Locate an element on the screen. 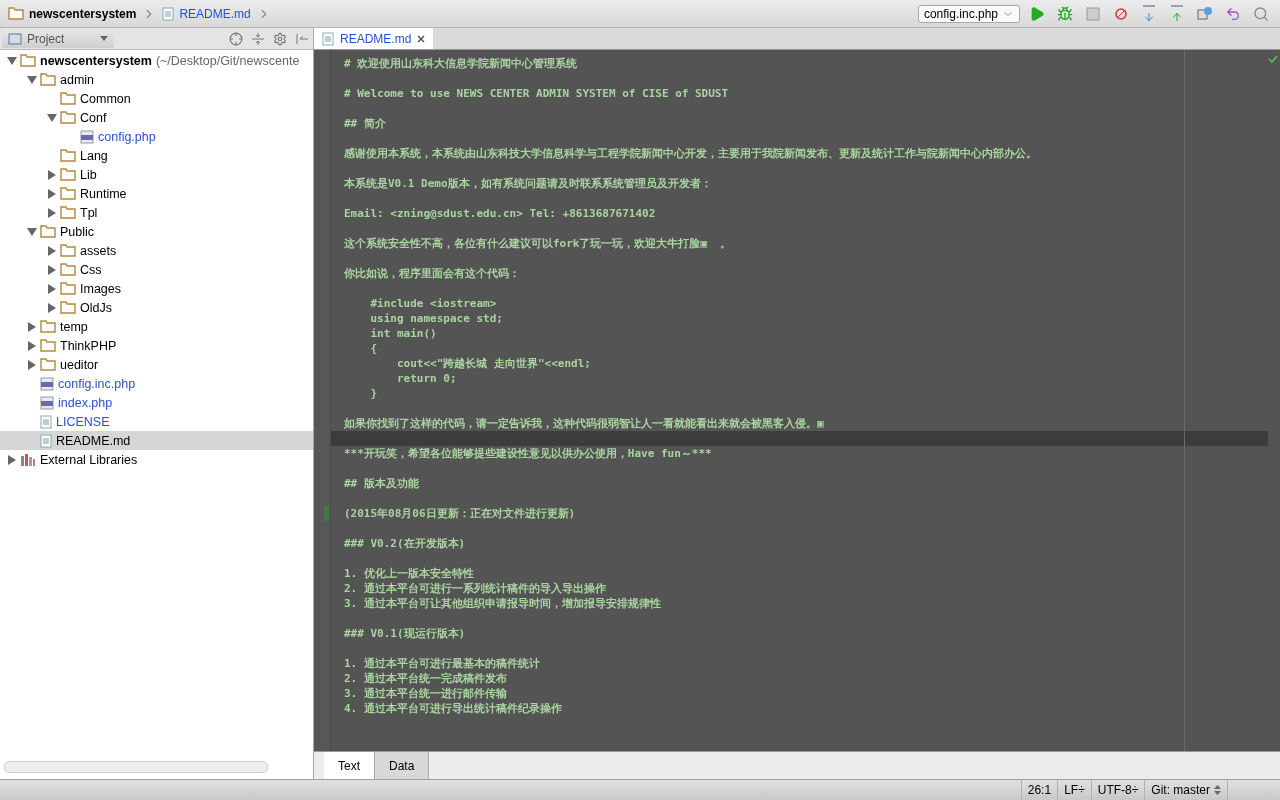 The width and height of the screenshot is (1280, 800). tree-item: Lib is located at coordinates (156, 174).